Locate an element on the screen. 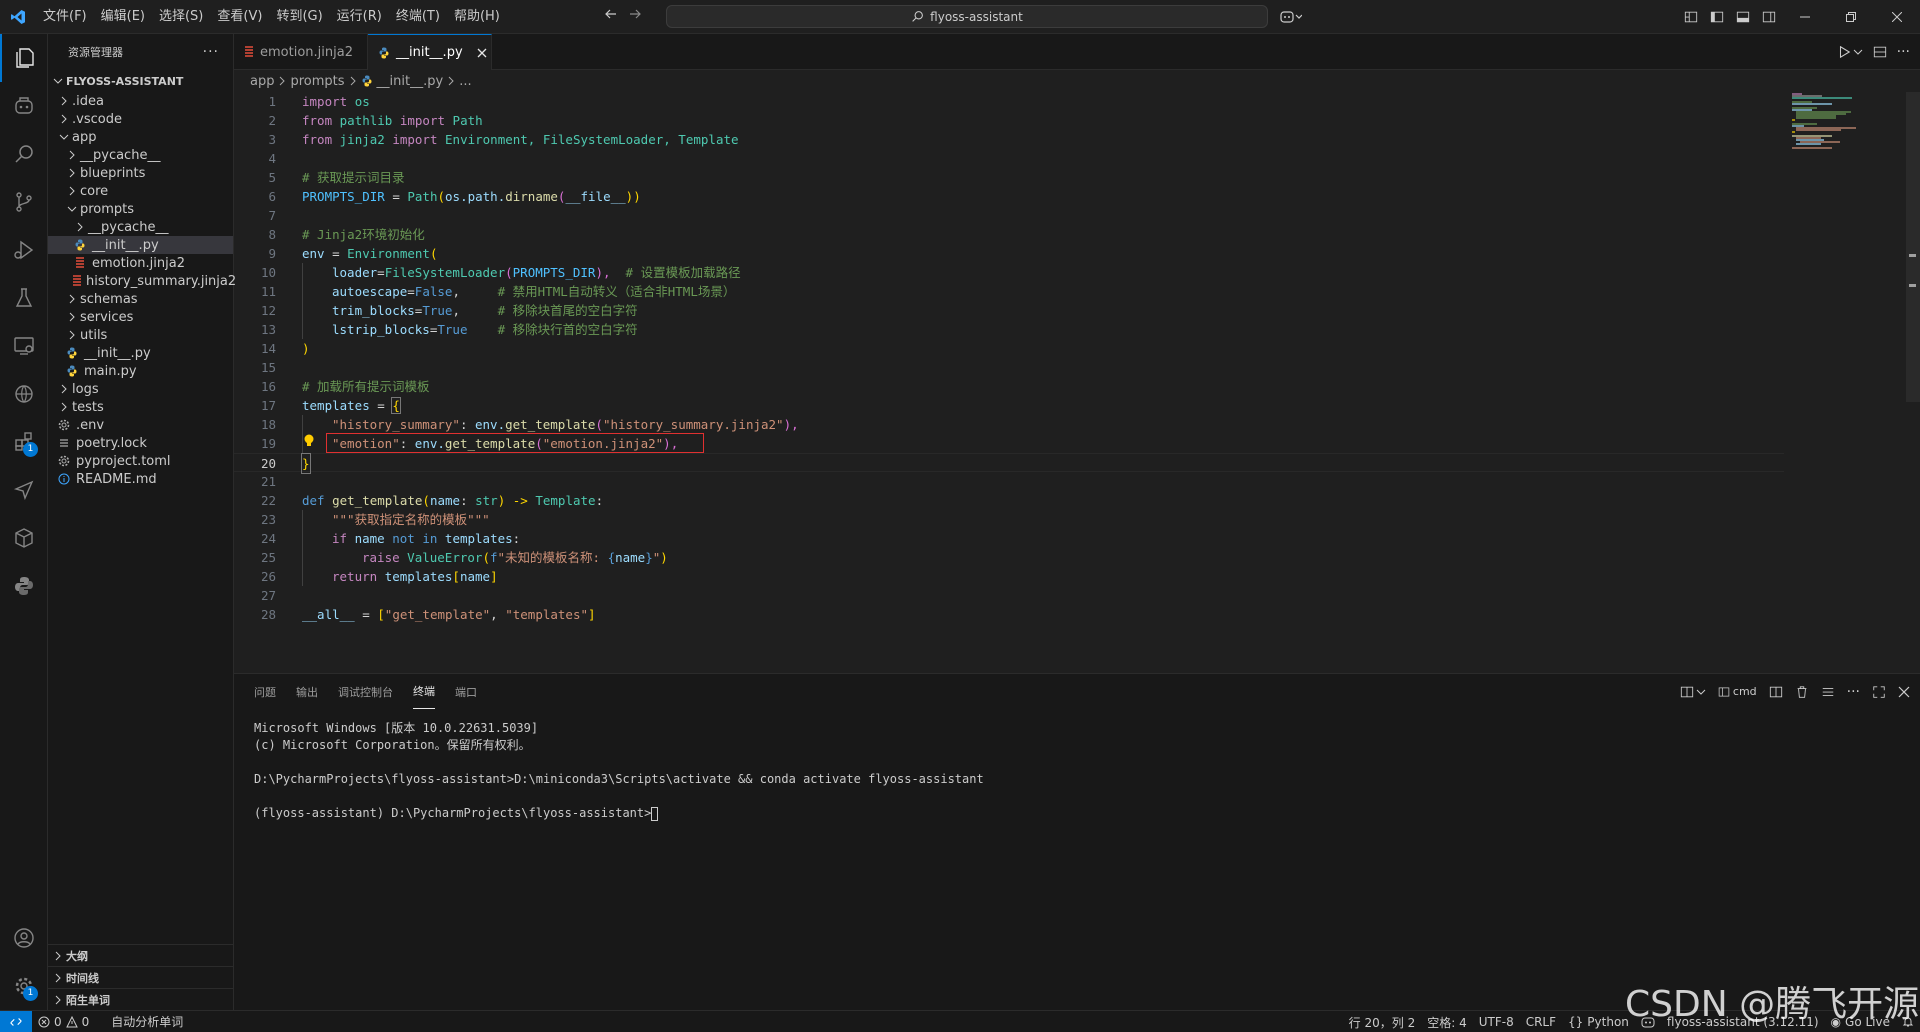  remote-explorer-icon is located at coordinates (24, 346).